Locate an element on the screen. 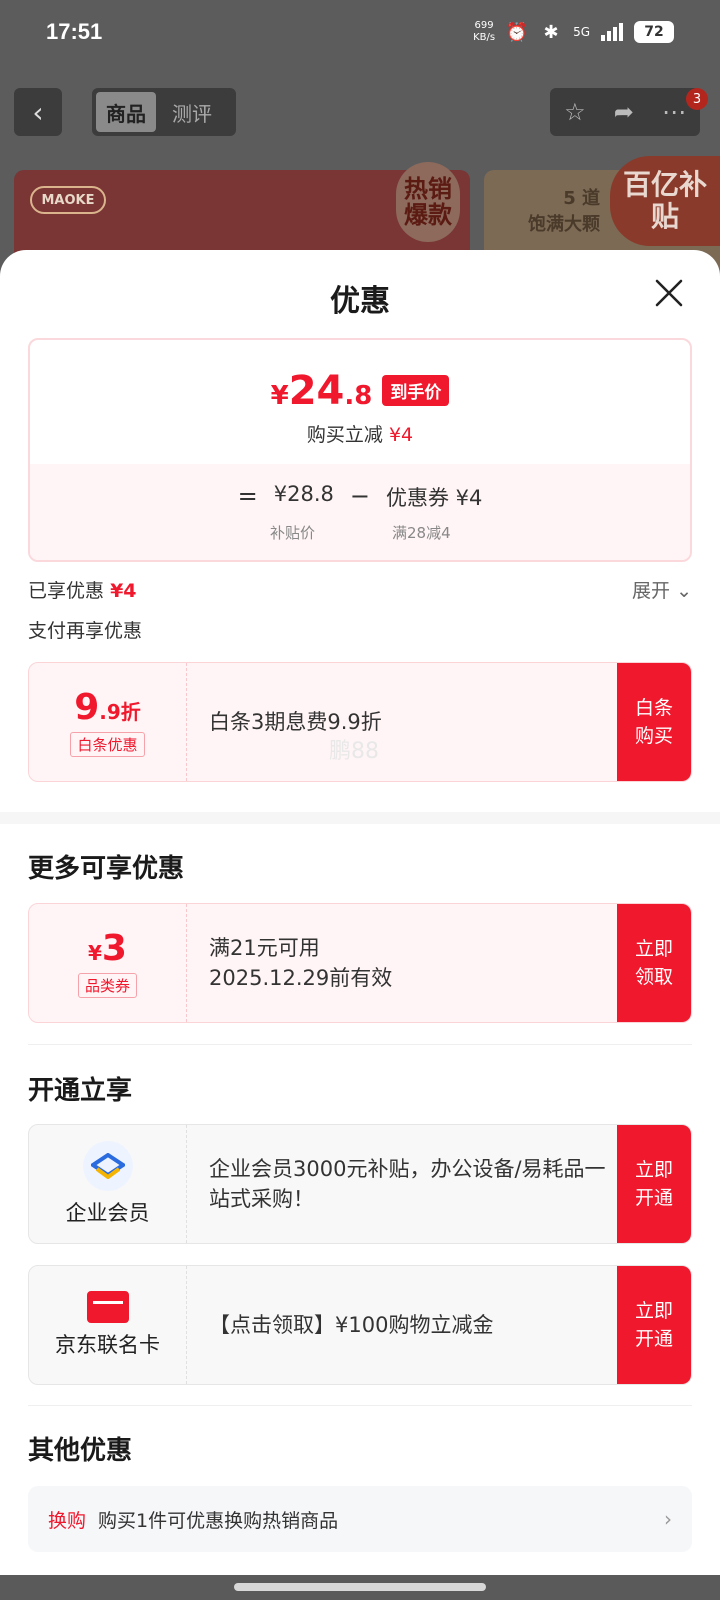 This screenshot has height=1600, width=720. formula-minus: − is located at coordinates (359, 496).